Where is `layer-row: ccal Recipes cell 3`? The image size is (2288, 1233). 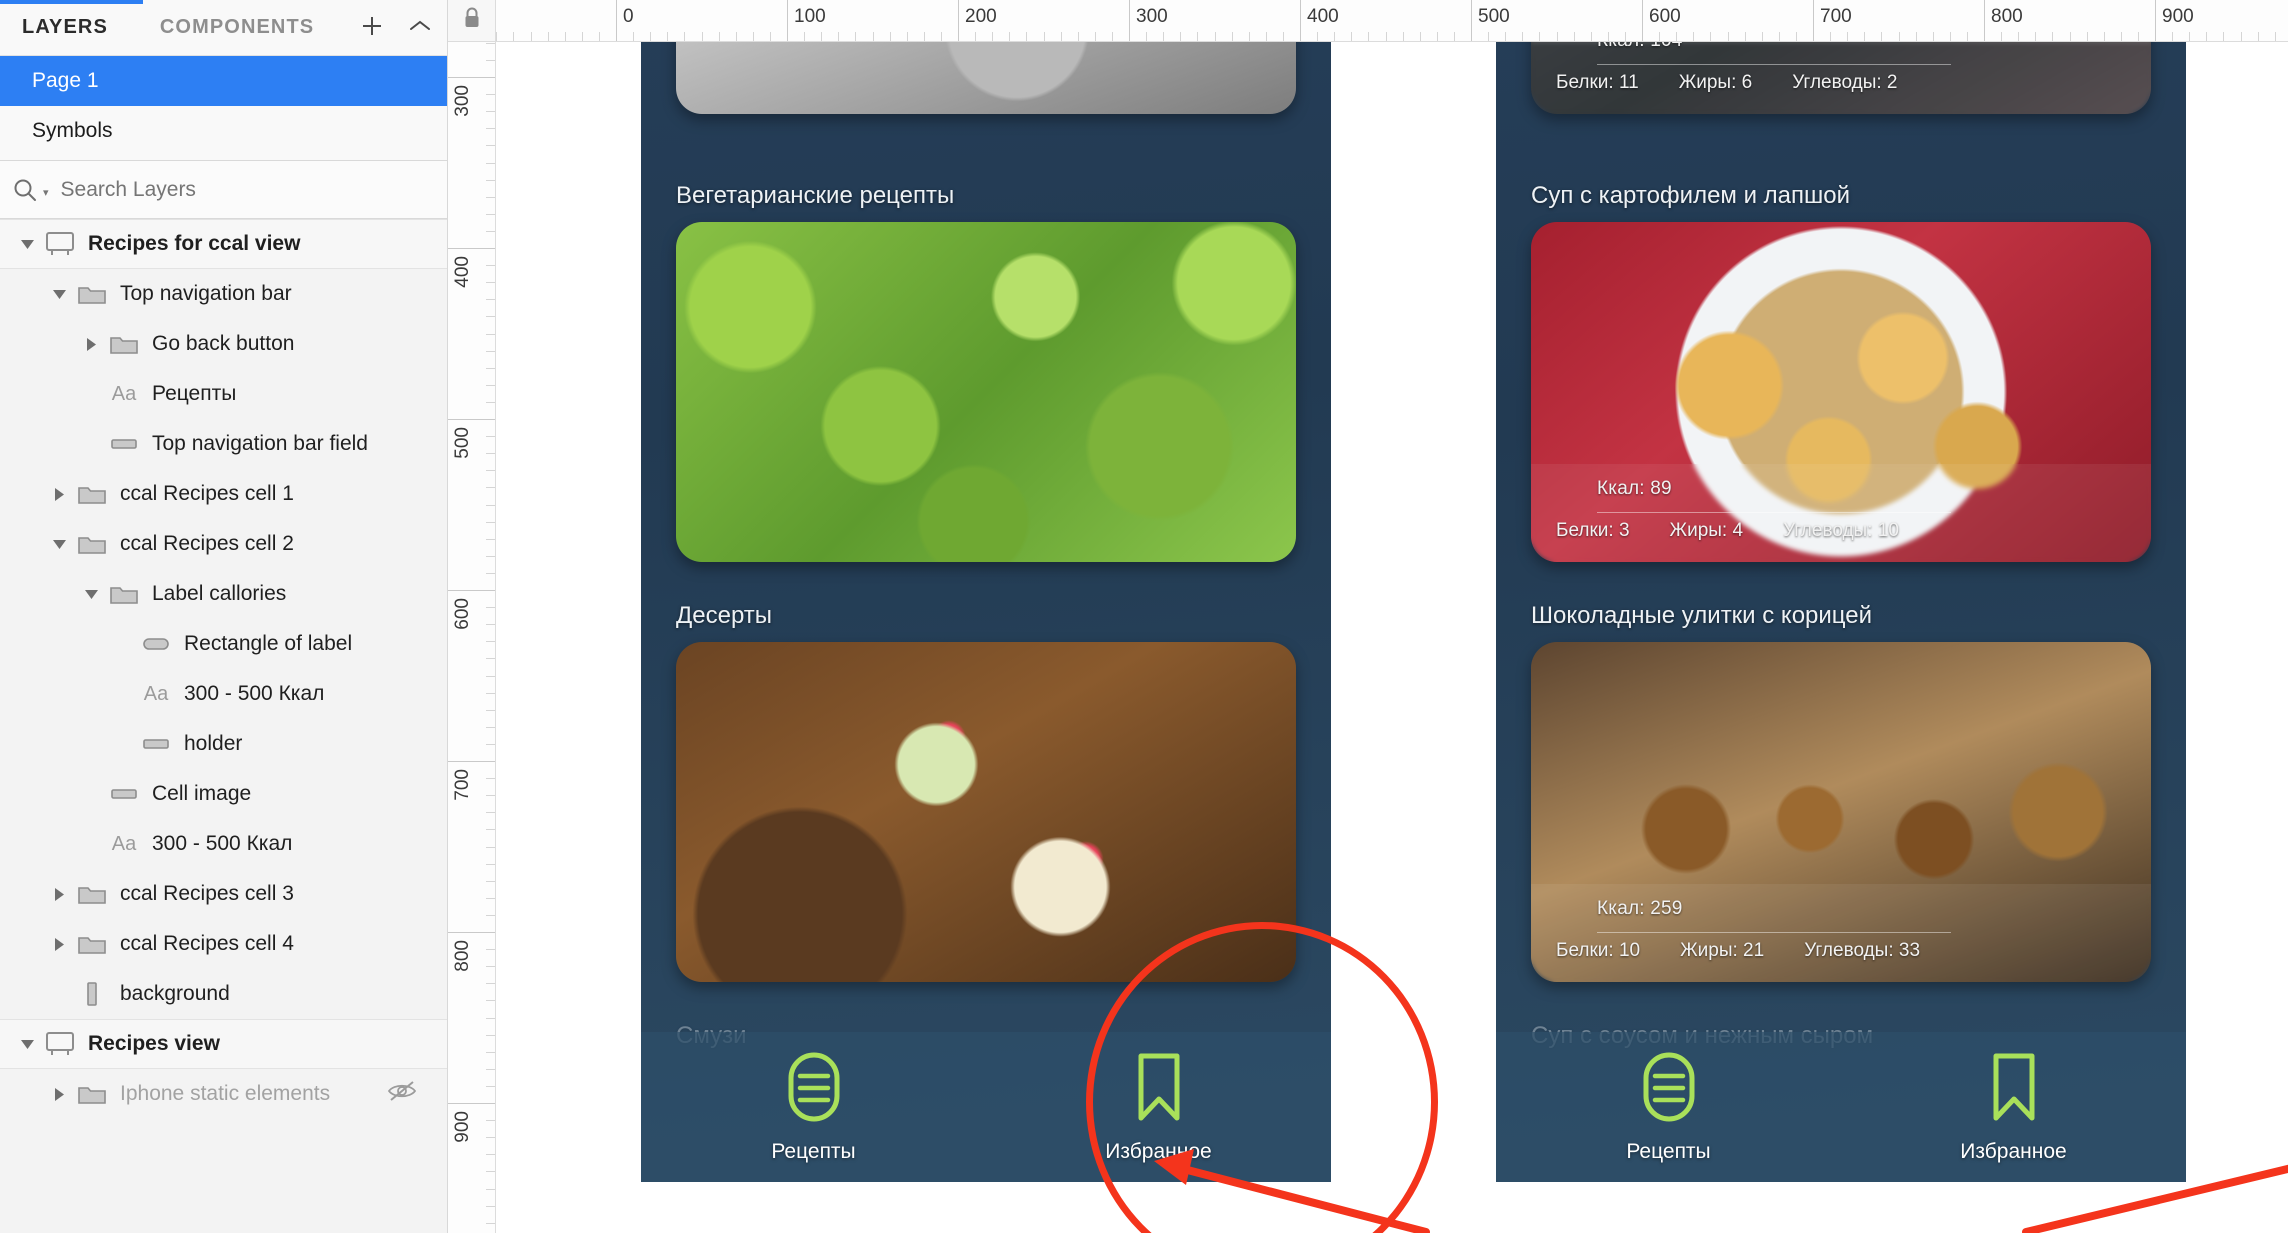 layer-row: ccal Recipes cell 3 is located at coordinates (223, 894).